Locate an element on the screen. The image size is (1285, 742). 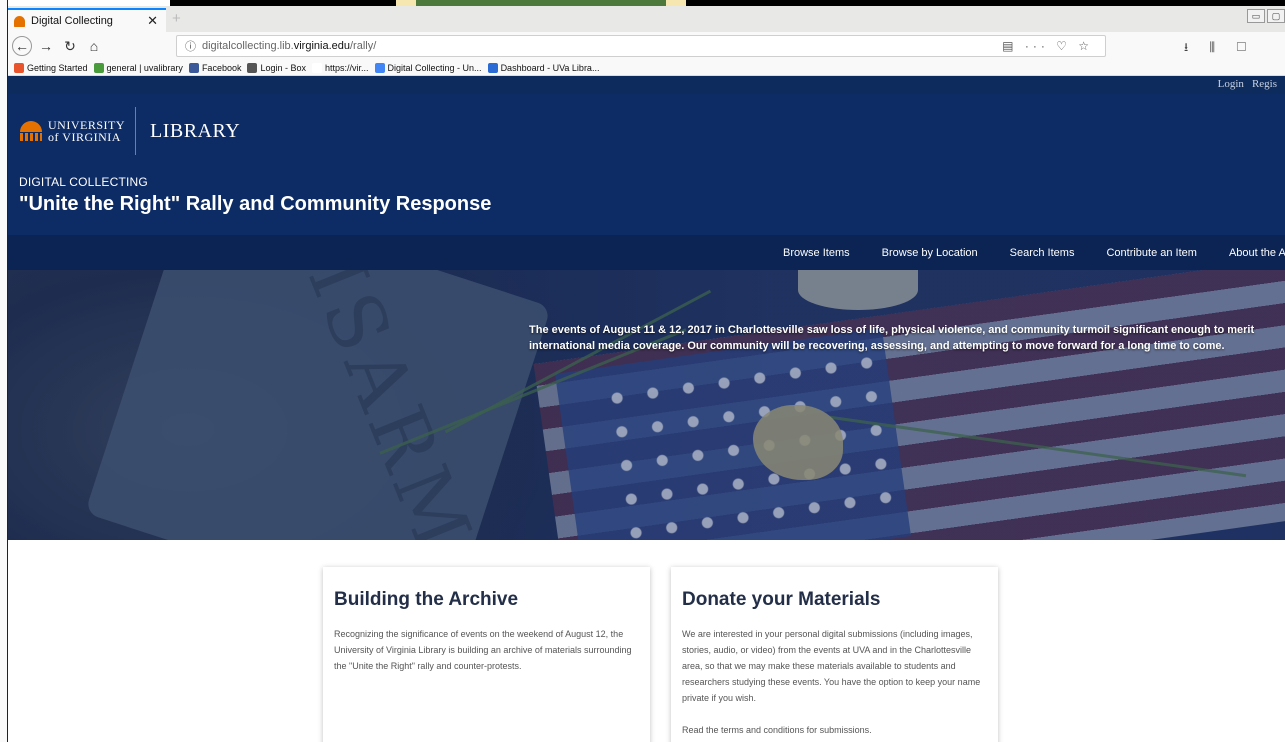
bookmark-label: Getting Started is located at coordinates (57, 67).